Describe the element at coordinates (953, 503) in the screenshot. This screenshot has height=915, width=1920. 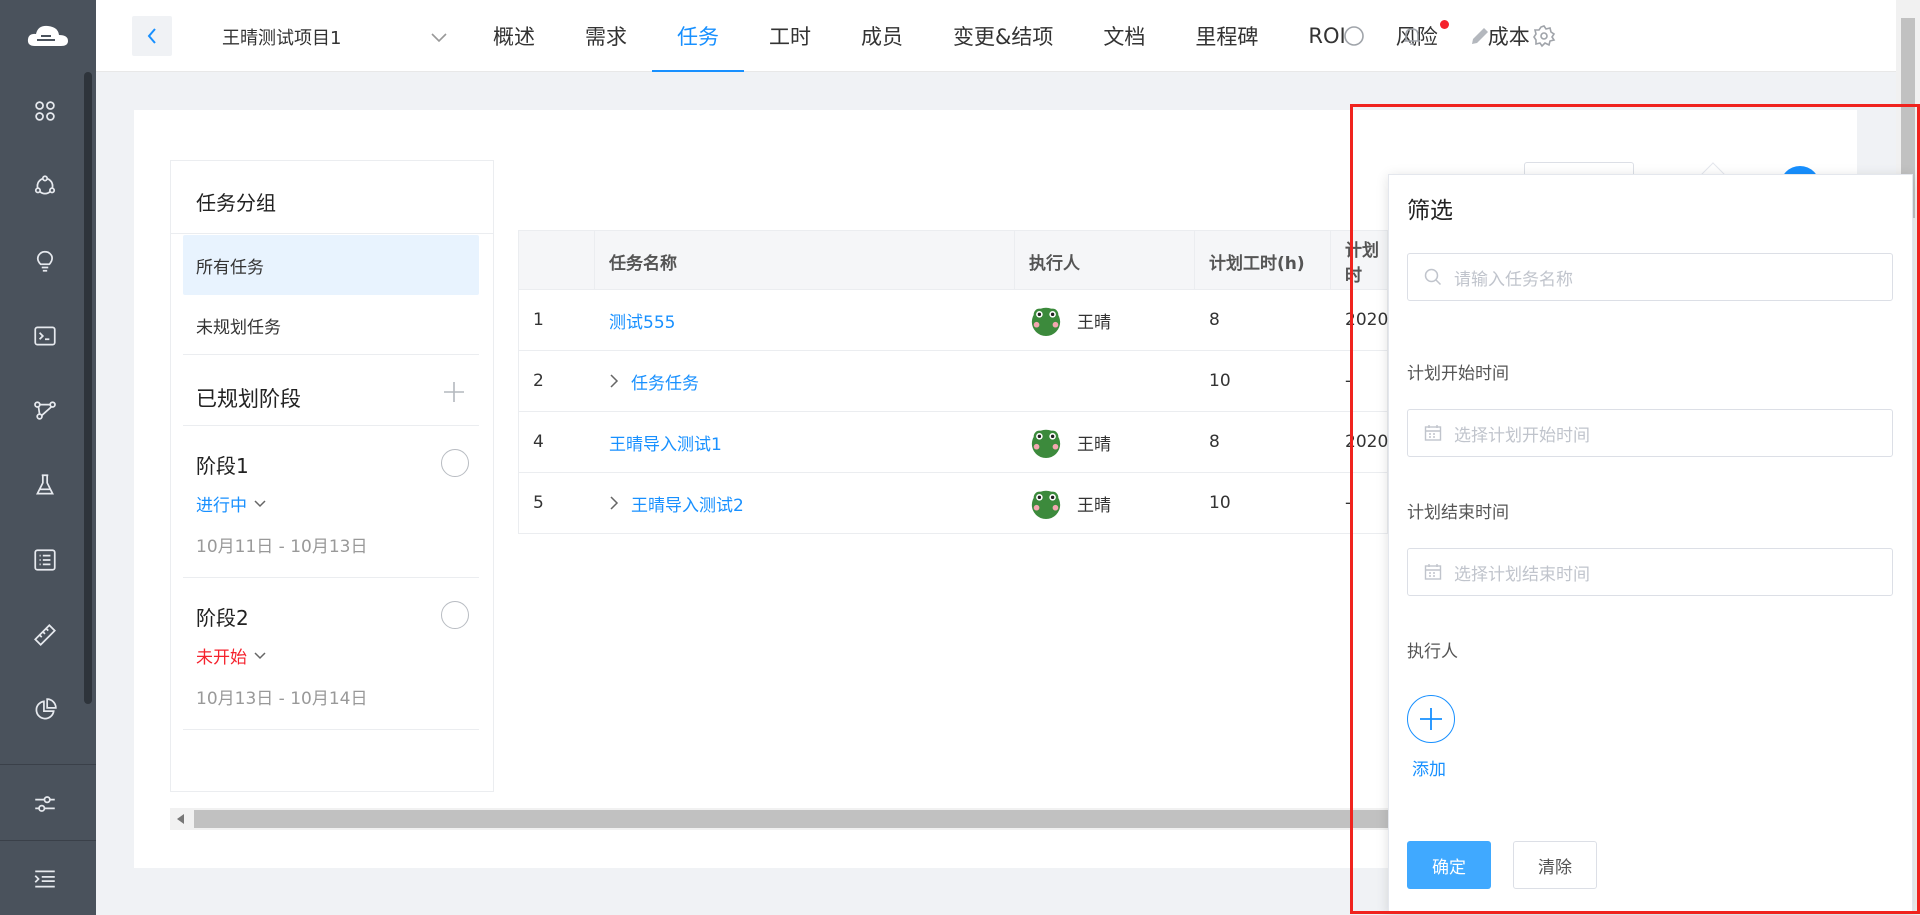
I see `table-row: 5 王晴导入测试2 王晴 10 -` at that location.